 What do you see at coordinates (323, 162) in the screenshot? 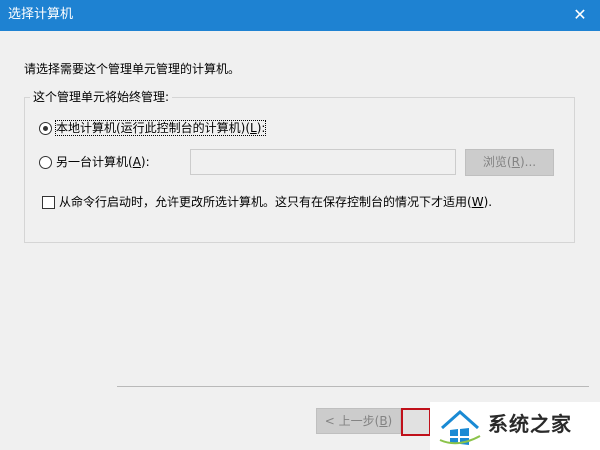
I see `remote-computer-name-input` at bounding box center [323, 162].